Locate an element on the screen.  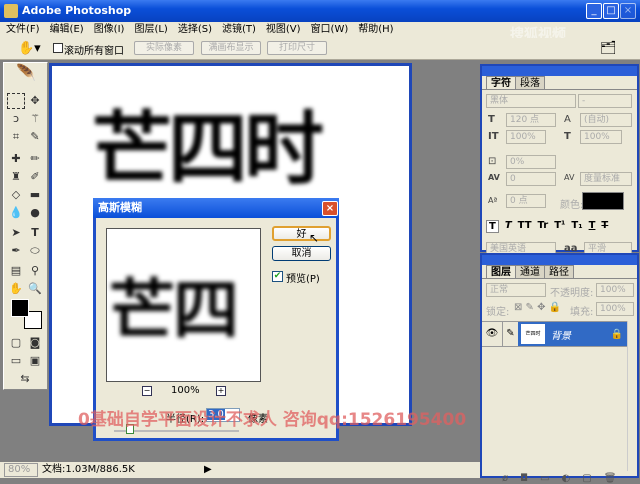
superscript-button: T¹ is located at coordinates (559, 226).